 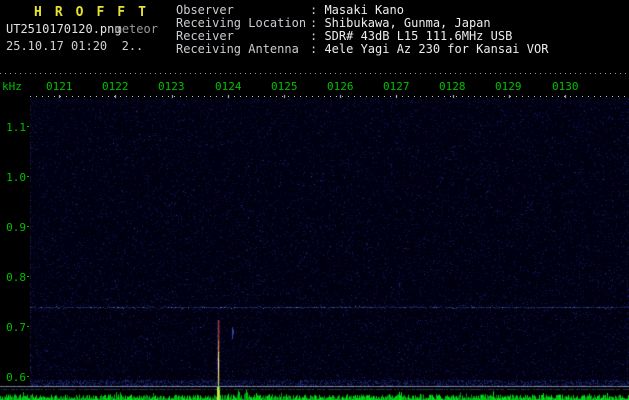 I want to click on x-tick-label: 0123, so click(x=171, y=86).